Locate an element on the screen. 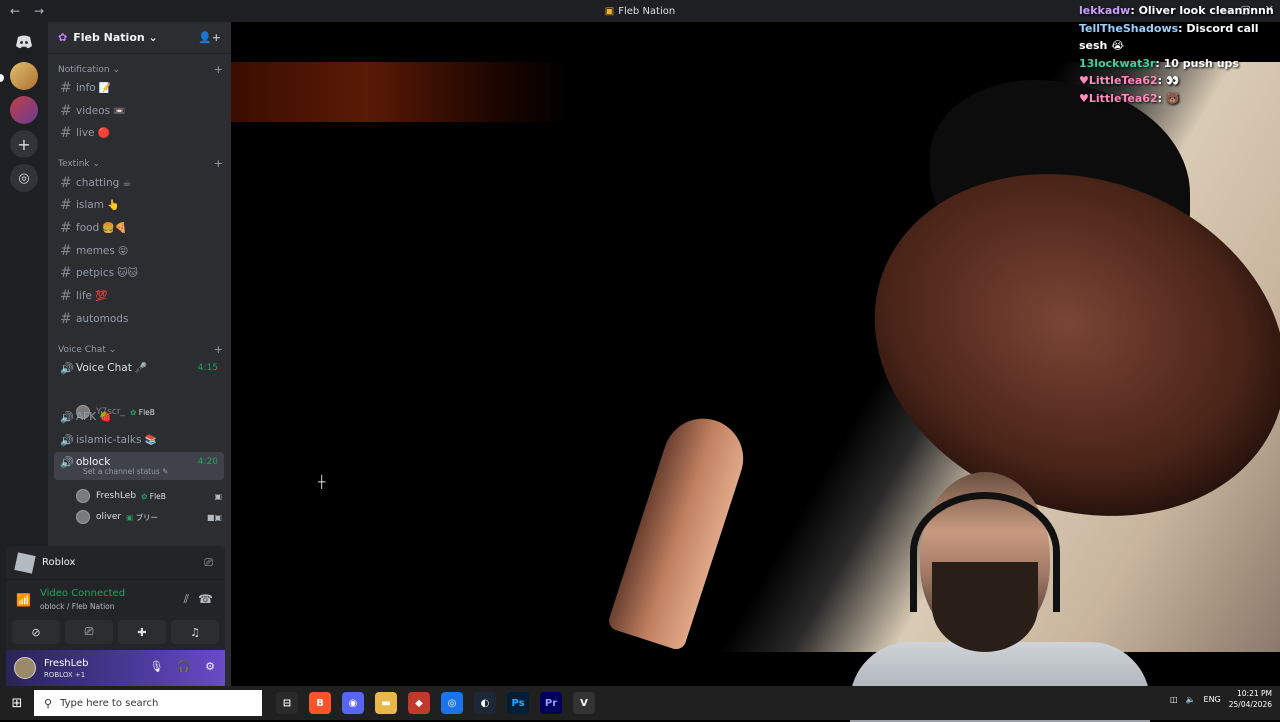 This screenshot has width=1280, height=722. headphones-icon: 🎧 is located at coordinates (184, 666).